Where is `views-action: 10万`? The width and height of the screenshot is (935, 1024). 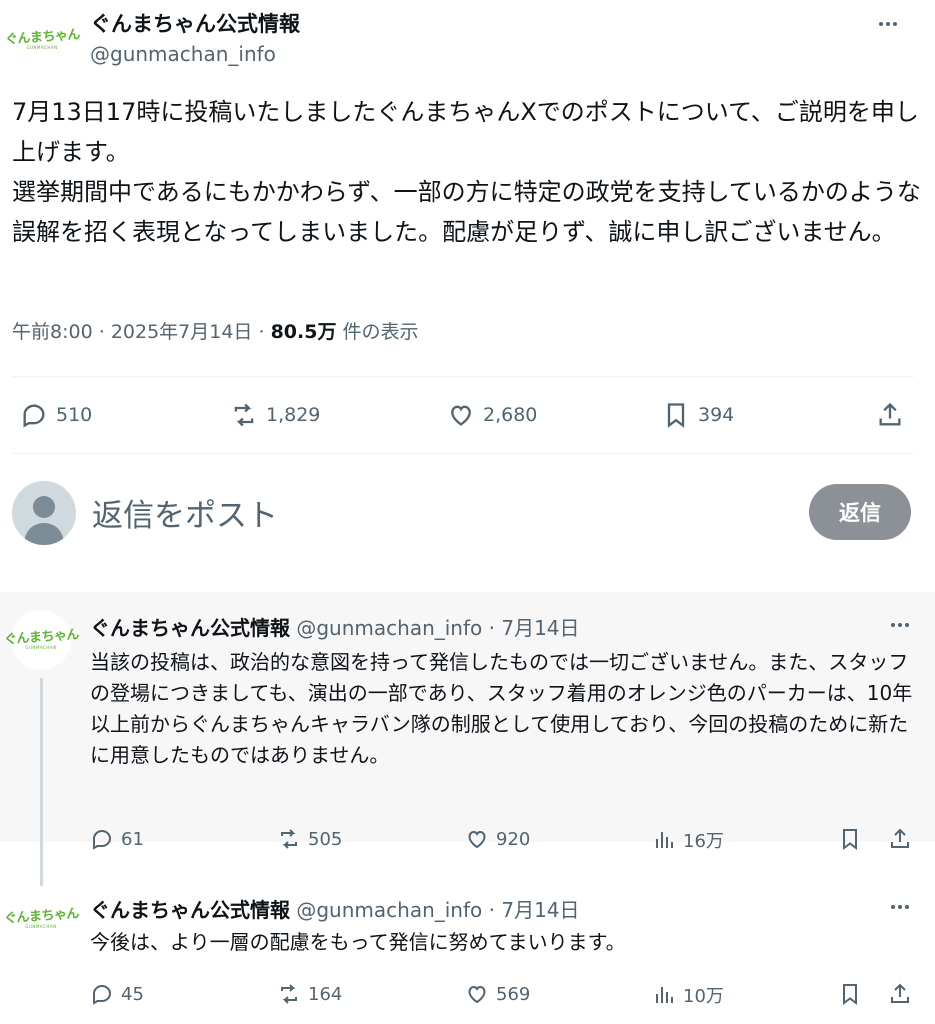
views-action: 10万 is located at coordinates (688, 995).